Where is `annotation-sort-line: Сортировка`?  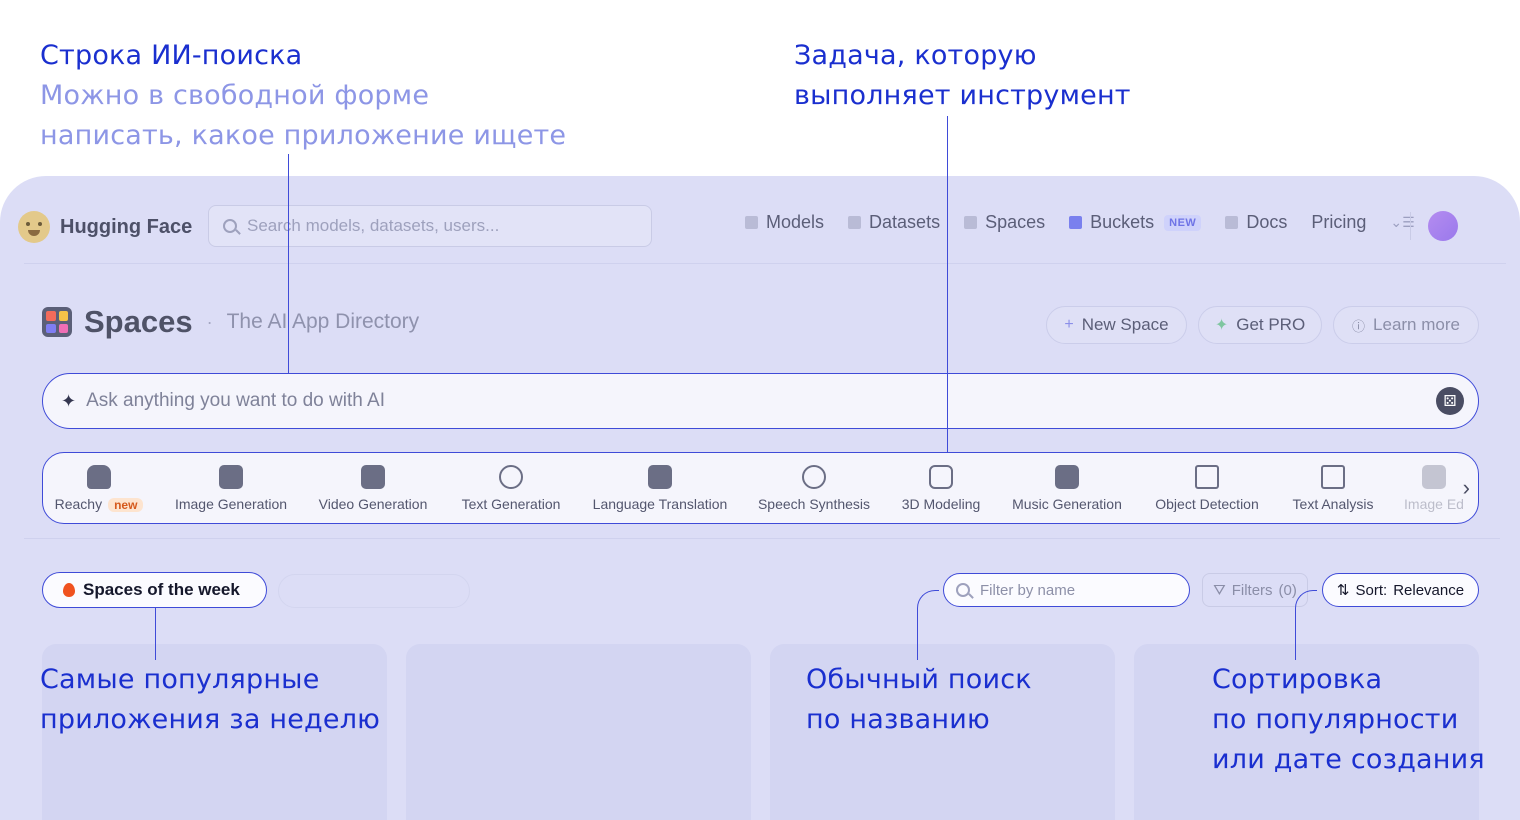
annotation-sort-line: Сортировка is located at coordinates (1297, 679).